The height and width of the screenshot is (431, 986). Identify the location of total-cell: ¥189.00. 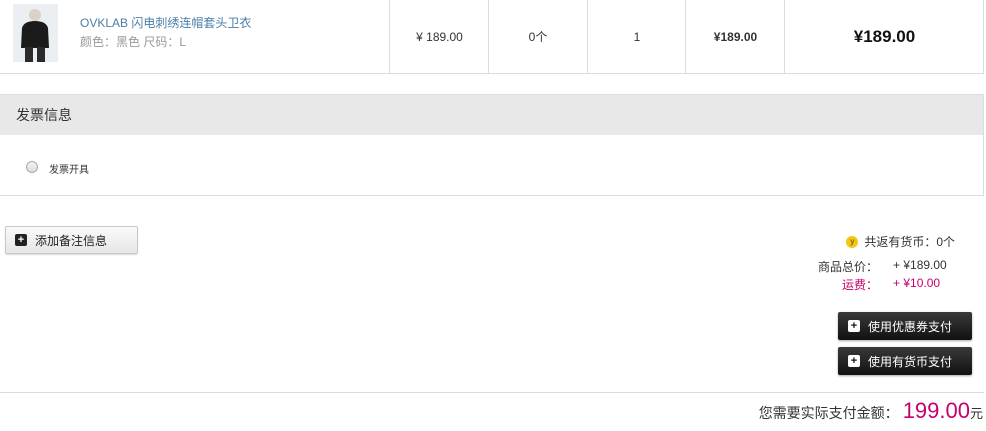
(884, 36).